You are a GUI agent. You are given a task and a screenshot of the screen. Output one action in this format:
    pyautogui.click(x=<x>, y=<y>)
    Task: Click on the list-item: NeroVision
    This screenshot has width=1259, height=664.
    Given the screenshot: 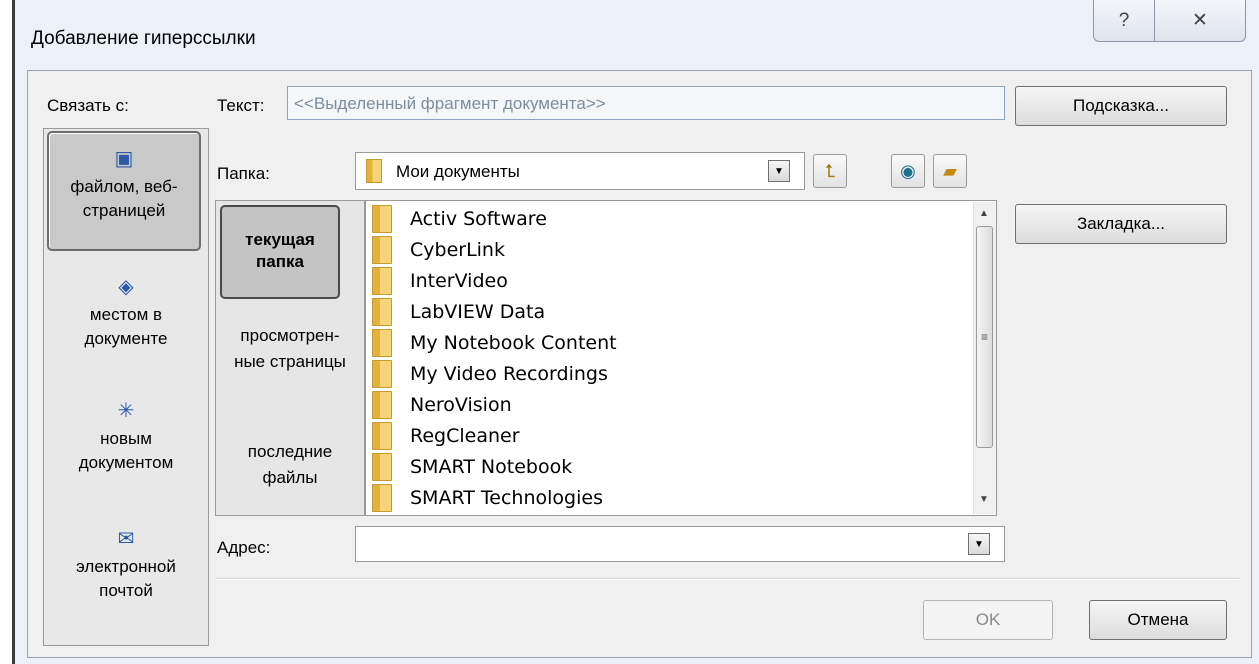 What is the action you would take?
    pyautogui.click(x=442, y=405)
    